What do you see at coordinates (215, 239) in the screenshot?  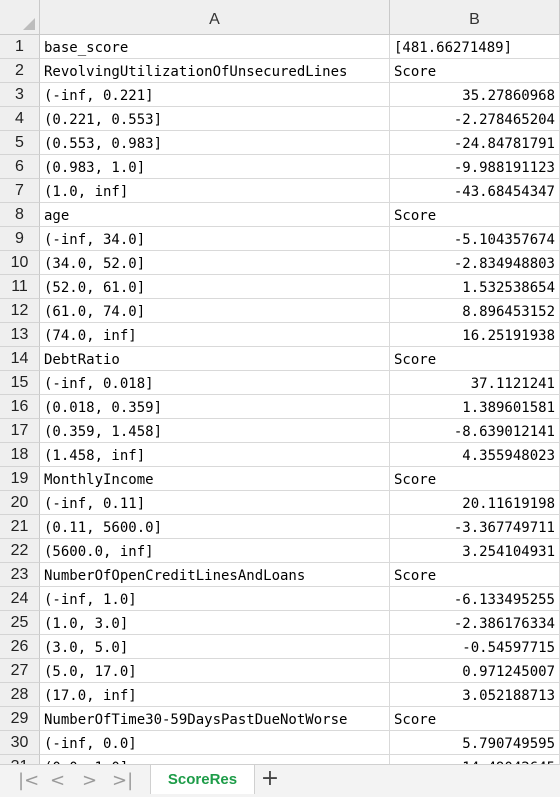 I see `cell-a: (-inf, 34.0]` at bounding box center [215, 239].